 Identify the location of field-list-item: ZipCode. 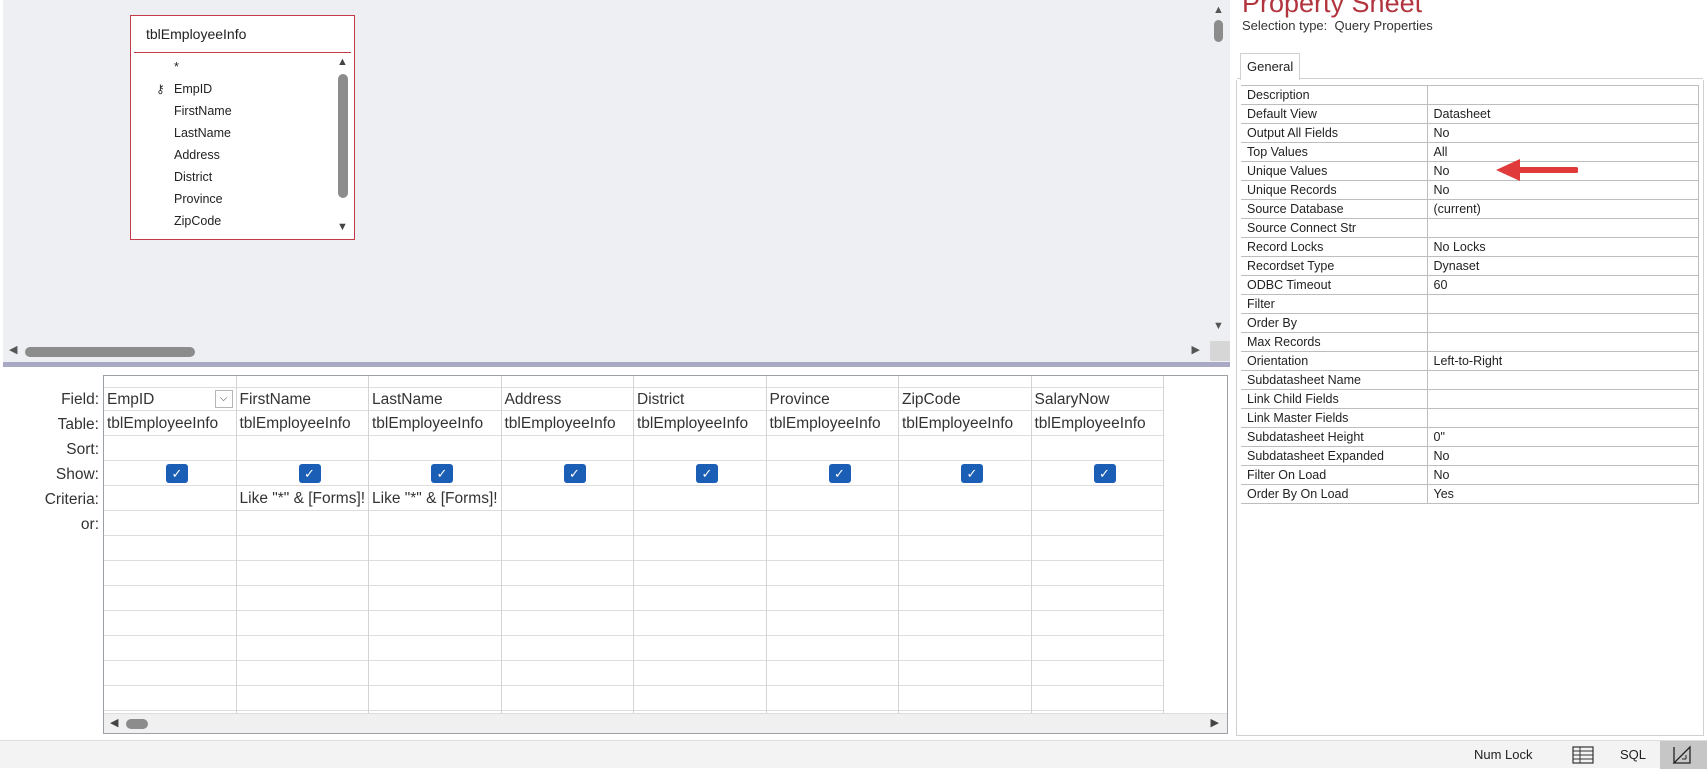
(231, 221).